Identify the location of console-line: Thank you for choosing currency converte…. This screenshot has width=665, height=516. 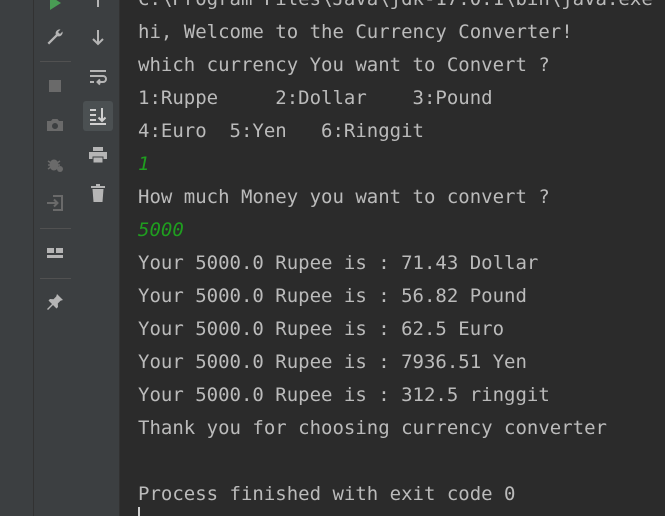
(372, 428).